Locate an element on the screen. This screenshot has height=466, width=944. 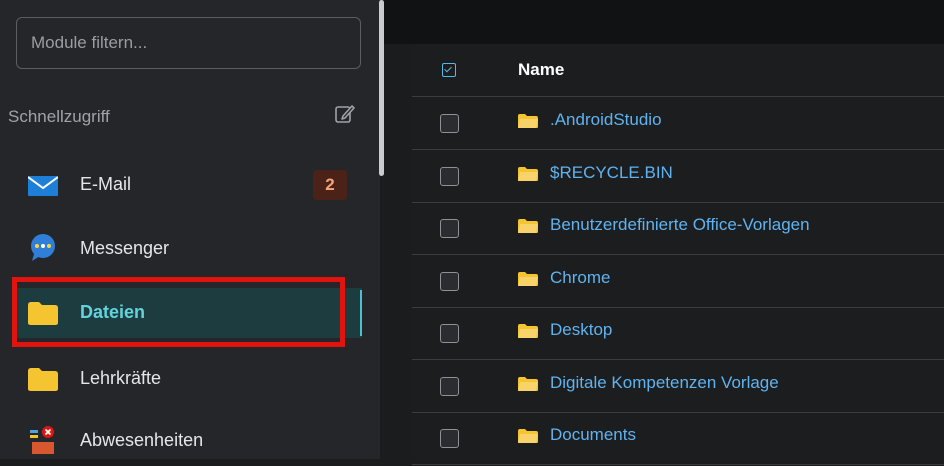
sidebar-item-label: Messenger is located at coordinates (125, 248).